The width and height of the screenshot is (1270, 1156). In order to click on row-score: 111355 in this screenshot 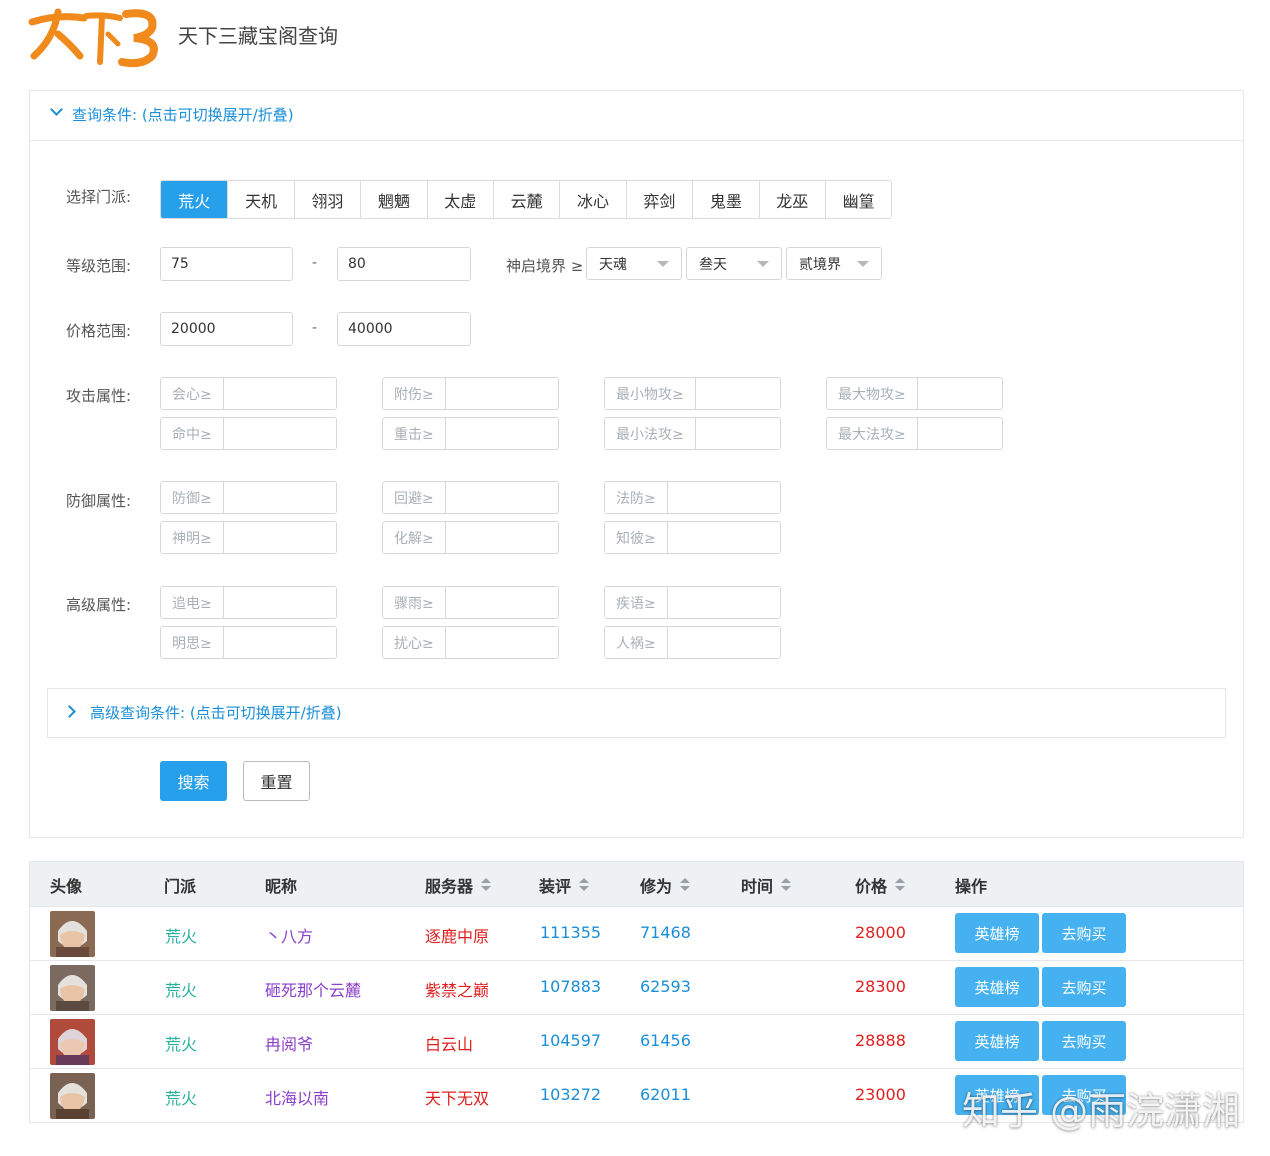, I will do `click(571, 932)`.